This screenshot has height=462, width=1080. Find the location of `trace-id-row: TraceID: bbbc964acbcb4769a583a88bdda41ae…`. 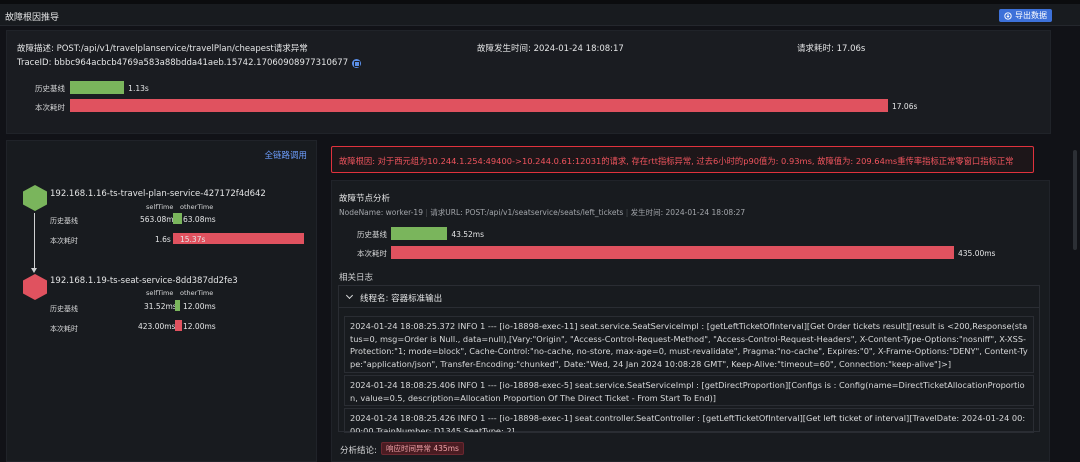

trace-id-row: TraceID: bbbc964acbcb4769a583a88bdda41ae… is located at coordinates (189, 63).